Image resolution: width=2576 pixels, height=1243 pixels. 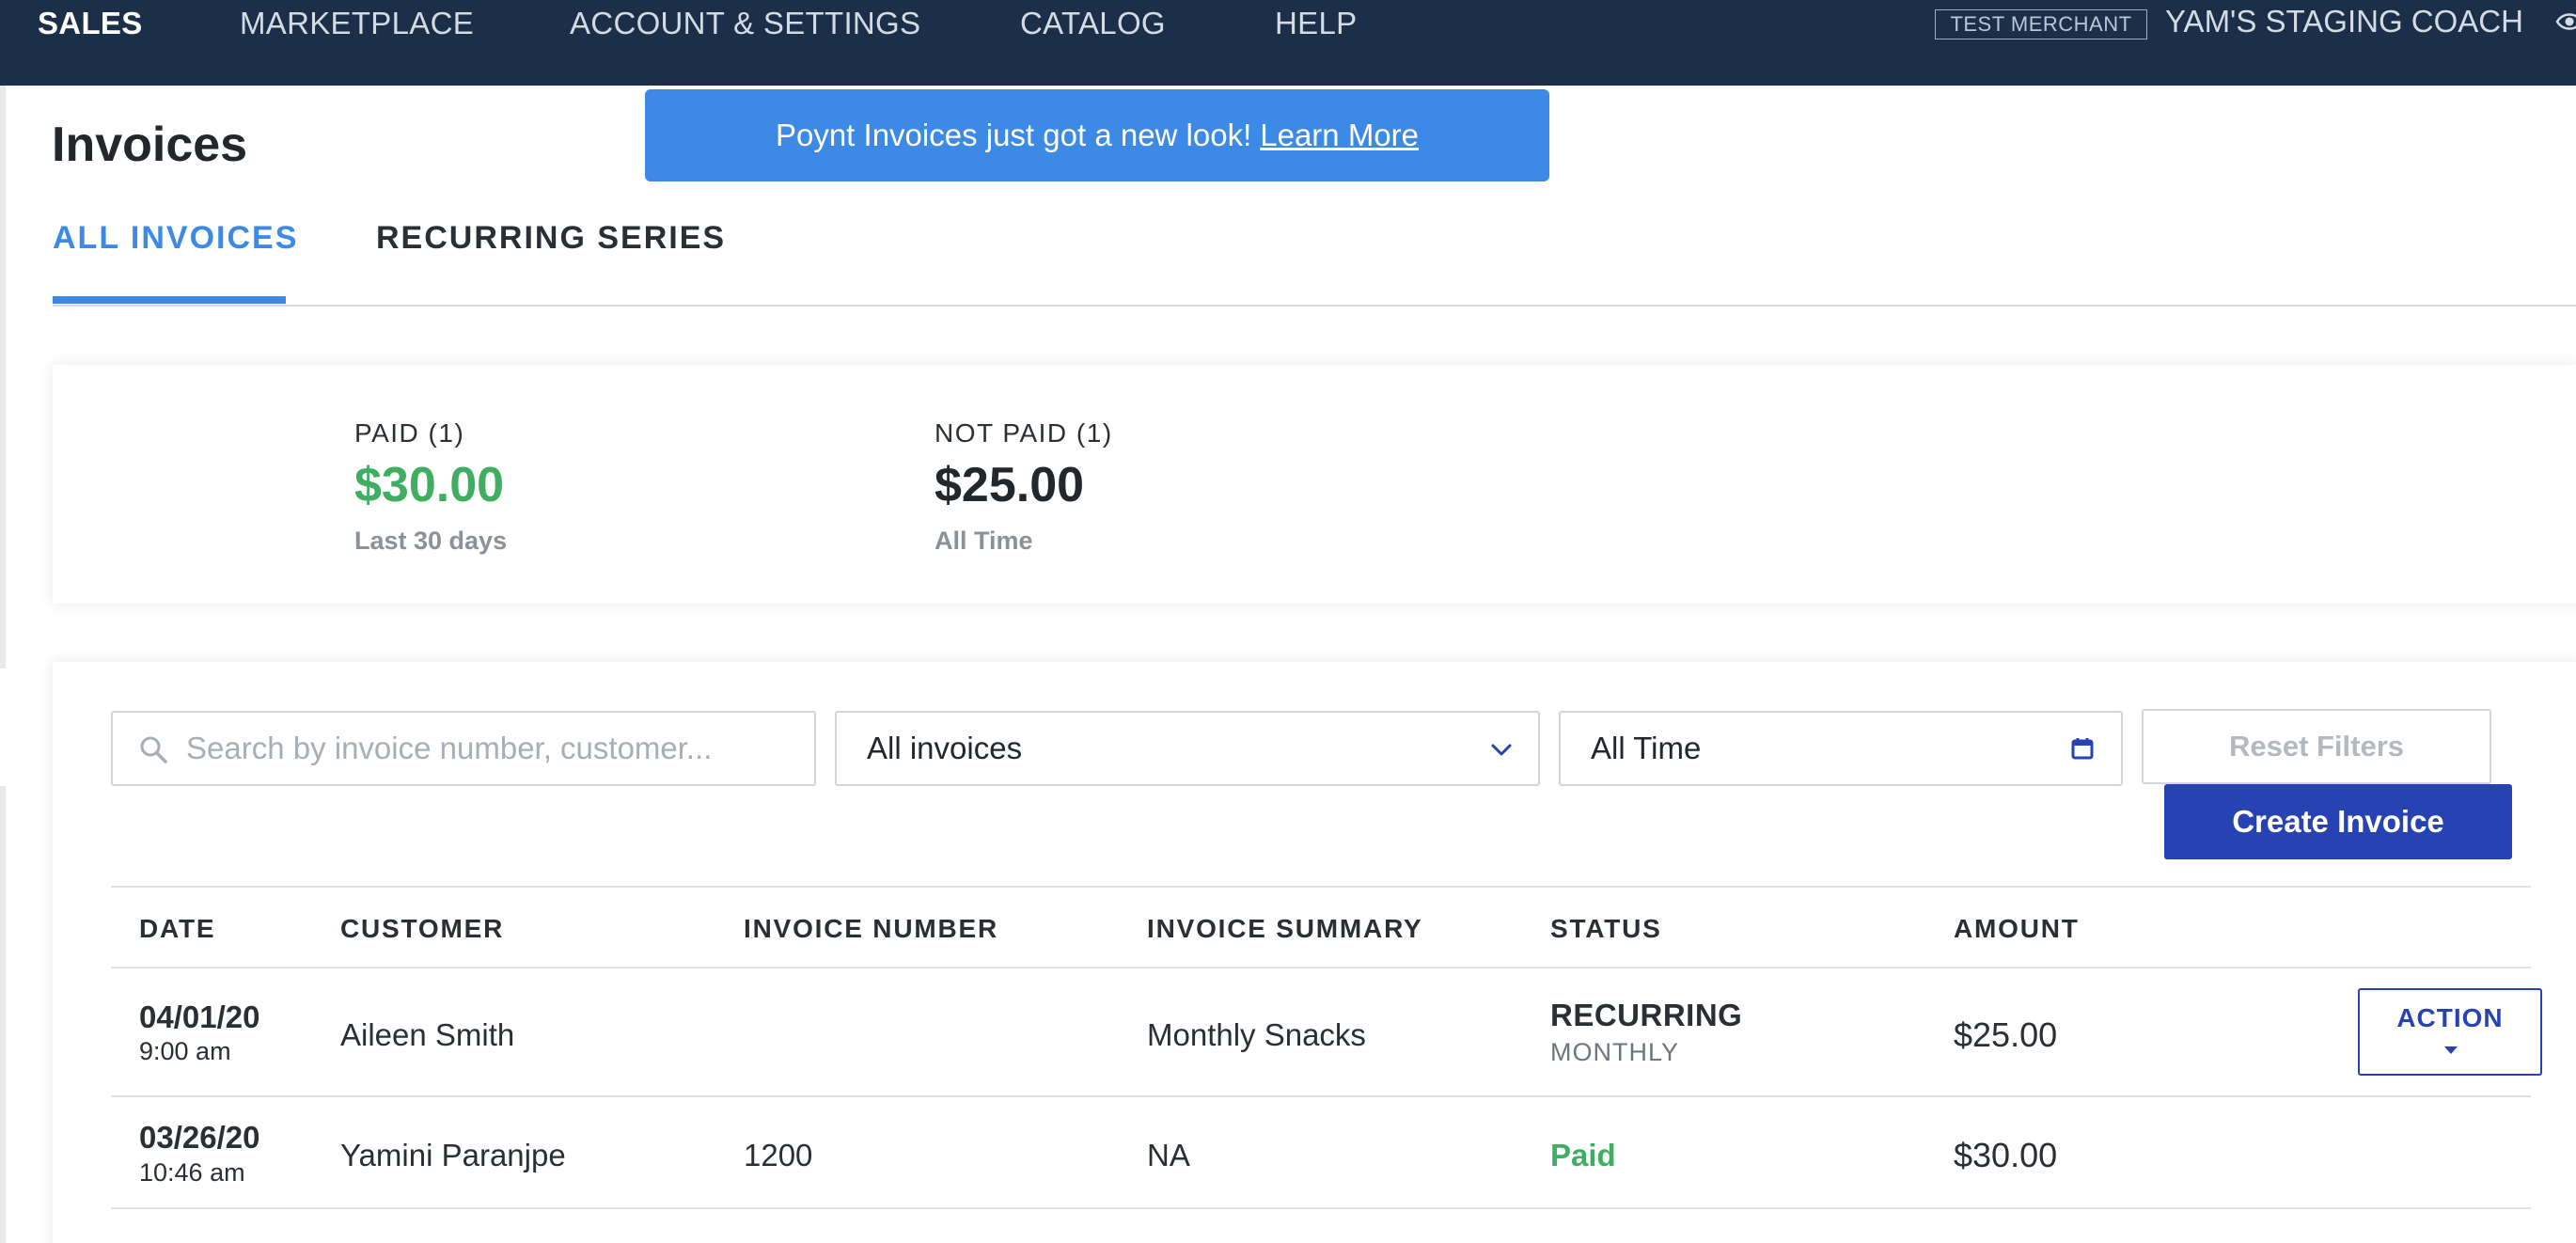 I want to click on row-date: 04/01/20, so click(x=200, y=1017).